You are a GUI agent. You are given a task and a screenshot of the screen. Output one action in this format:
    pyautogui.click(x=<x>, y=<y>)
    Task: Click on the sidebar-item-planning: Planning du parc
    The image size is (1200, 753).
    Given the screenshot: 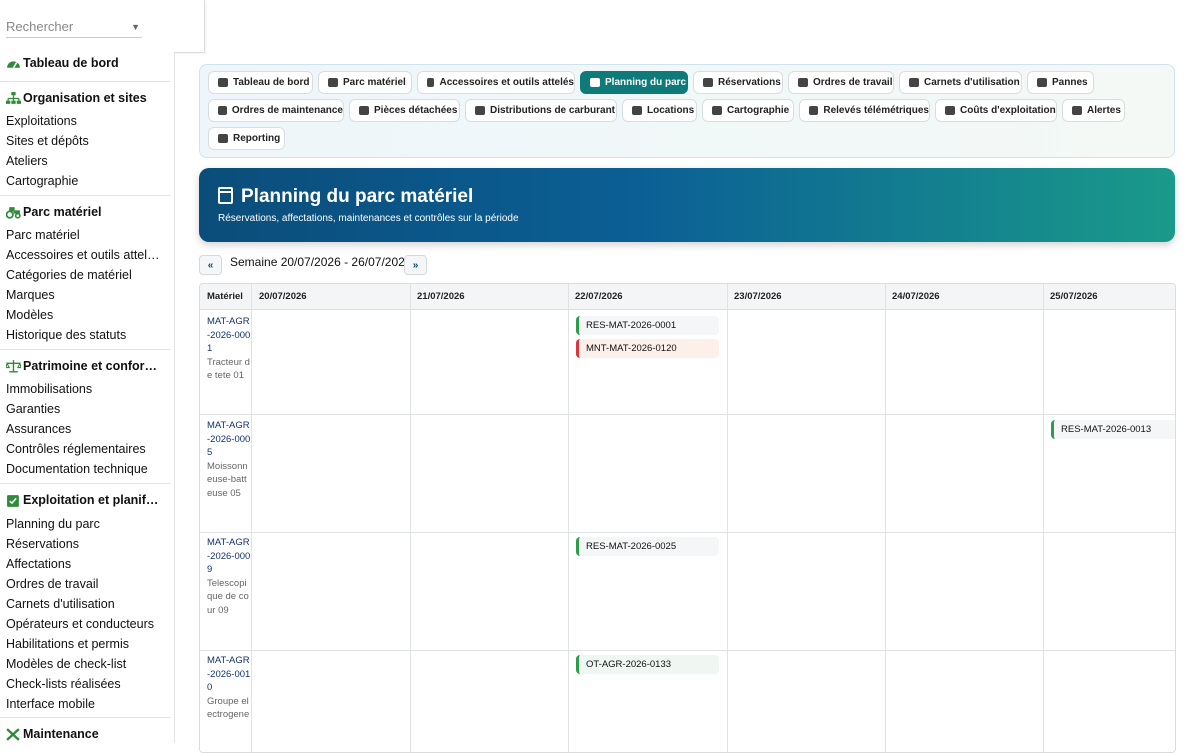 What is the action you would take?
    pyautogui.click(x=84, y=524)
    